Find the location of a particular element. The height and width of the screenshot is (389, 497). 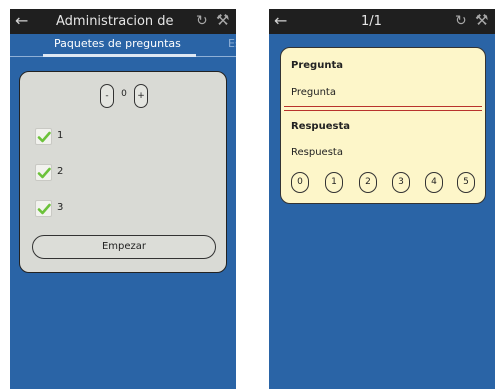

question-heading: Pregunta is located at coordinates (317, 65).